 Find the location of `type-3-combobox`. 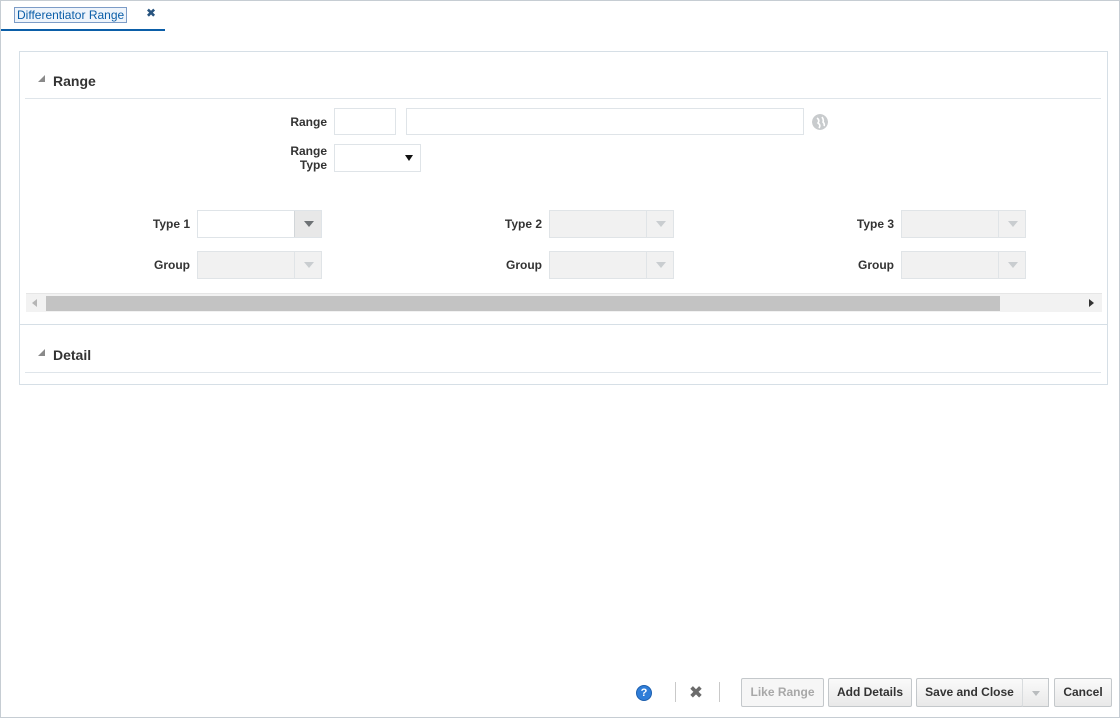

type-3-combobox is located at coordinates (963, 224).